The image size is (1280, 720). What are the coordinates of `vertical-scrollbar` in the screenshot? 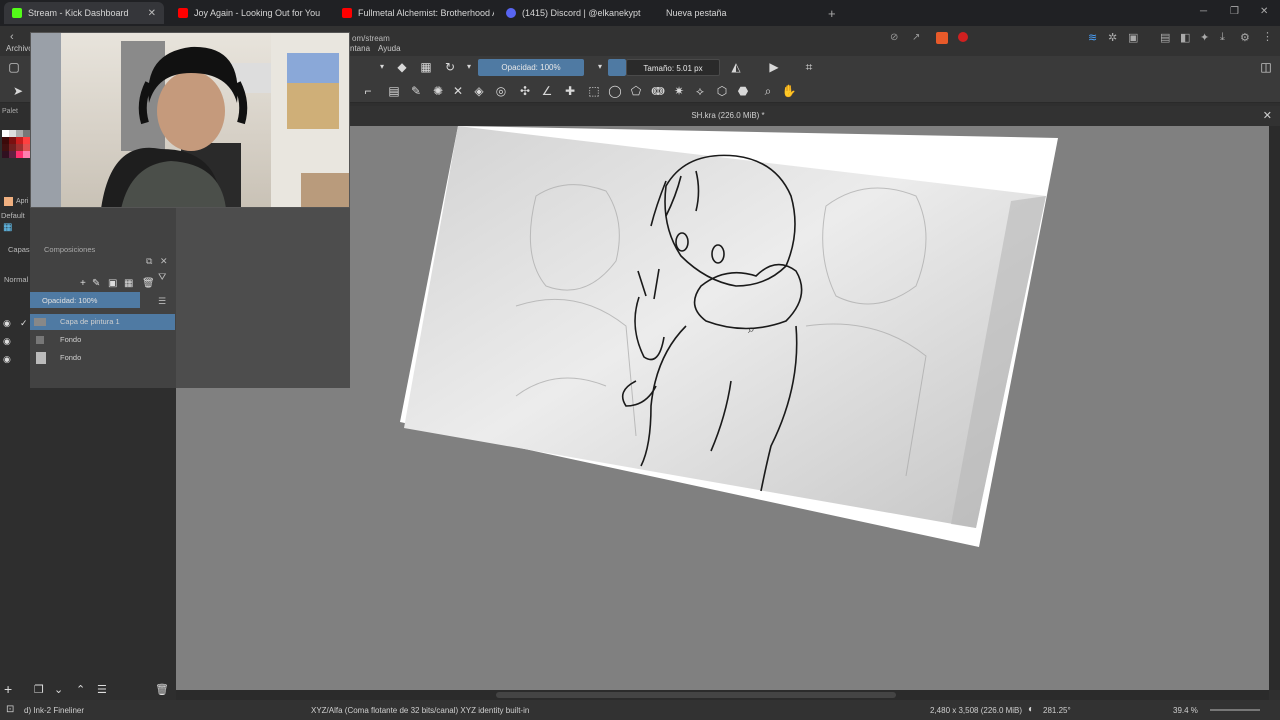 It's located at (1274, 408).